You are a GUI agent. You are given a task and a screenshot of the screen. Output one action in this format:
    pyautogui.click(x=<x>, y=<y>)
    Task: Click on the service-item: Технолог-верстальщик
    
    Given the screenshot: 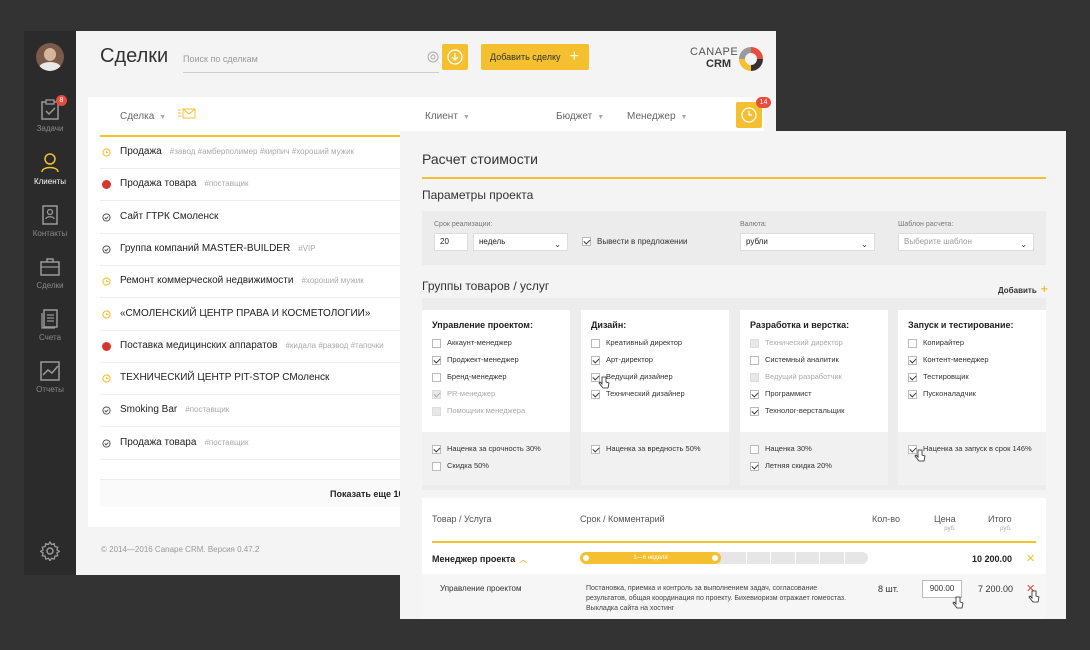 What is the action you would take?
    pyautogui.click(x=797, y=410)
    